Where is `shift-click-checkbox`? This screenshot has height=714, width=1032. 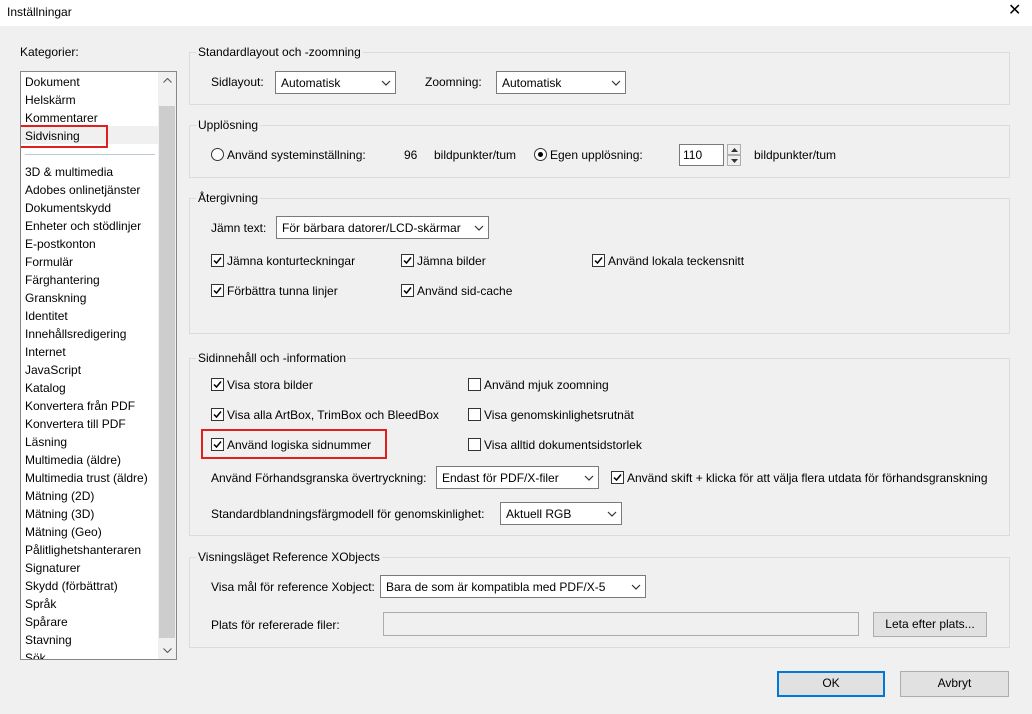
shift-click-checkbox is located at coordinates (617, 477).